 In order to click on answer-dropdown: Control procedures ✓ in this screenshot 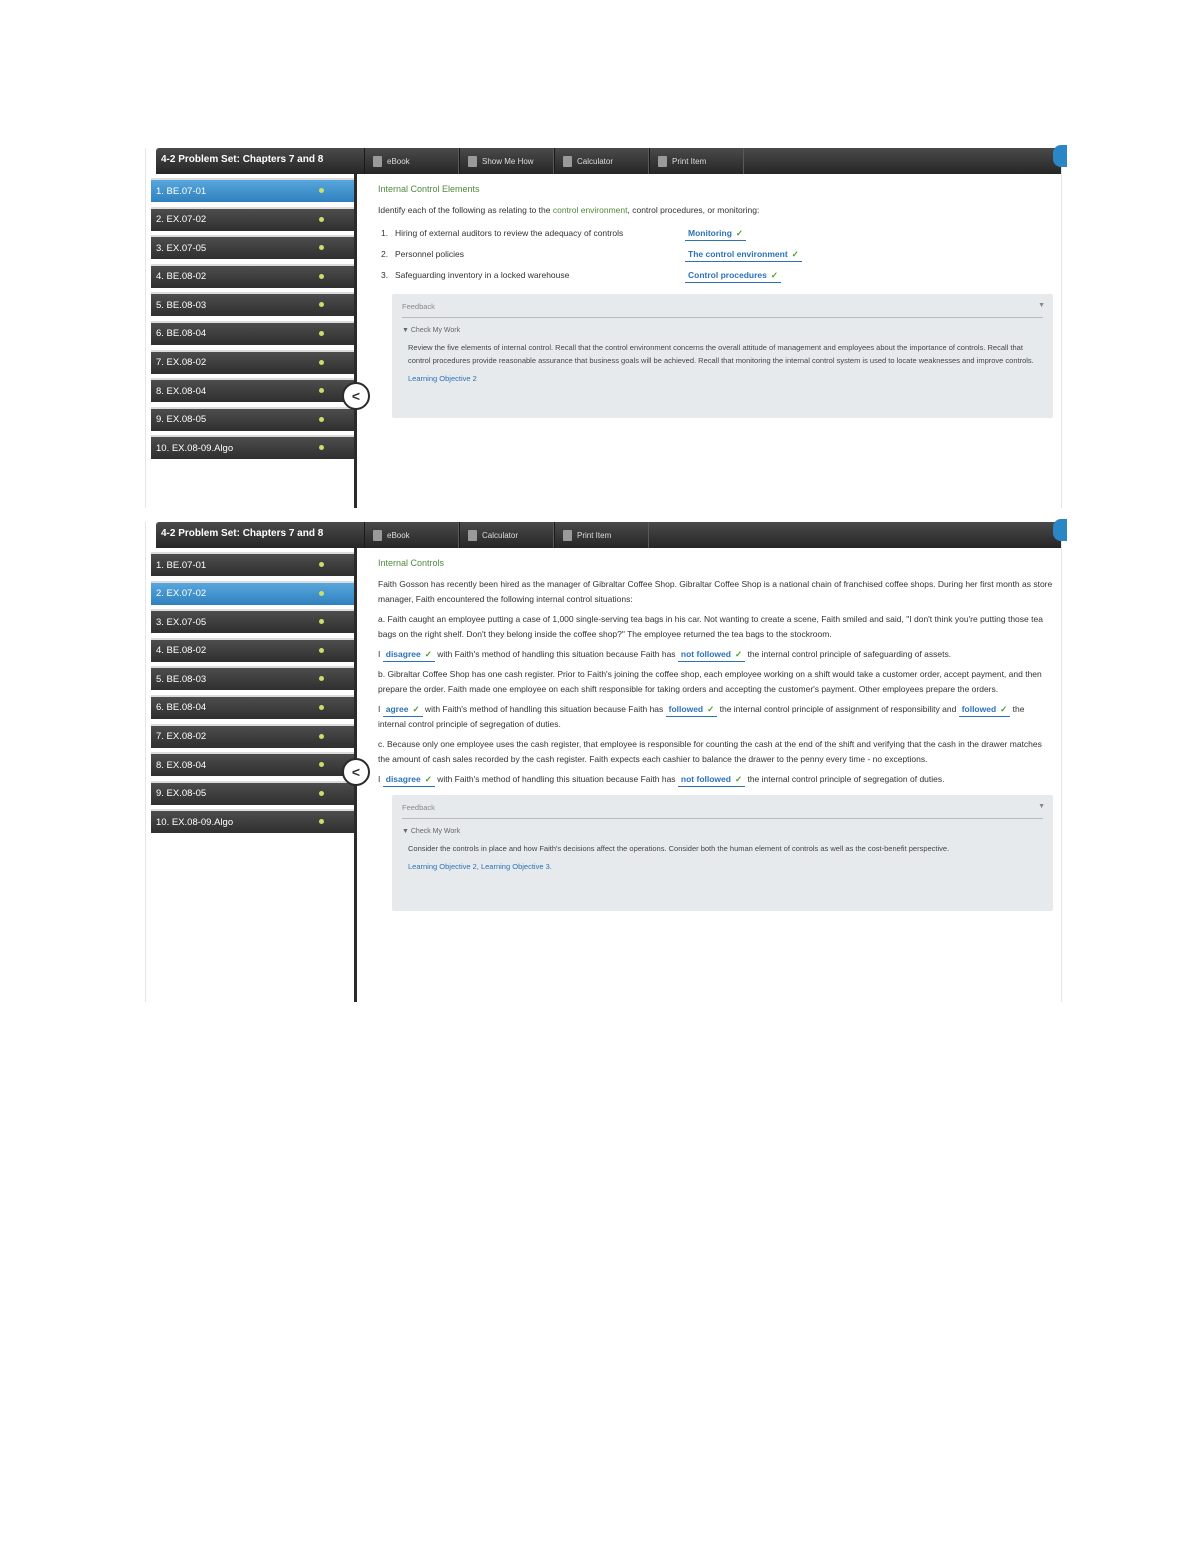, I will do `click(733, 276)`.